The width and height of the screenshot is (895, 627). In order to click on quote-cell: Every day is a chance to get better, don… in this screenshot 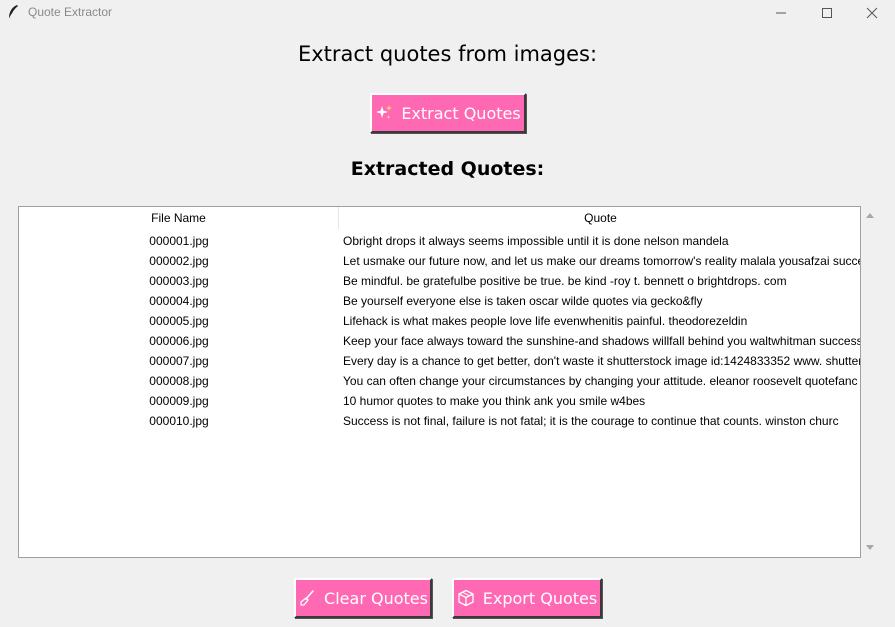, I will do `click(601, 361)`.